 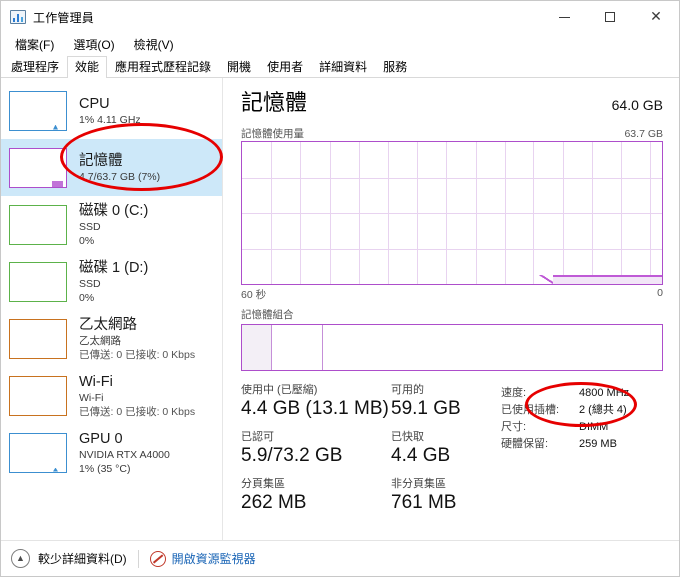 What do you see at coordinates (610, 17) in the screenshot?
I see `maximize-button` at bounding box center [610, 17].